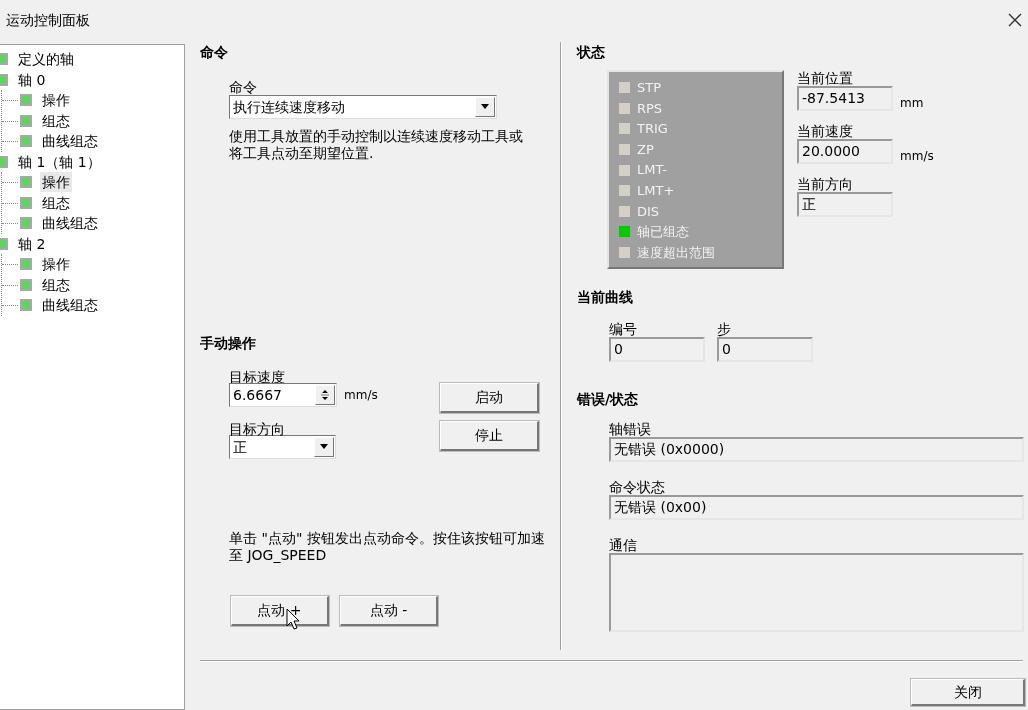  What do you see at coordinates (845, 151) in the screenshot?
I see `readout-field: 20.0000` at bounding box center [845, 151].